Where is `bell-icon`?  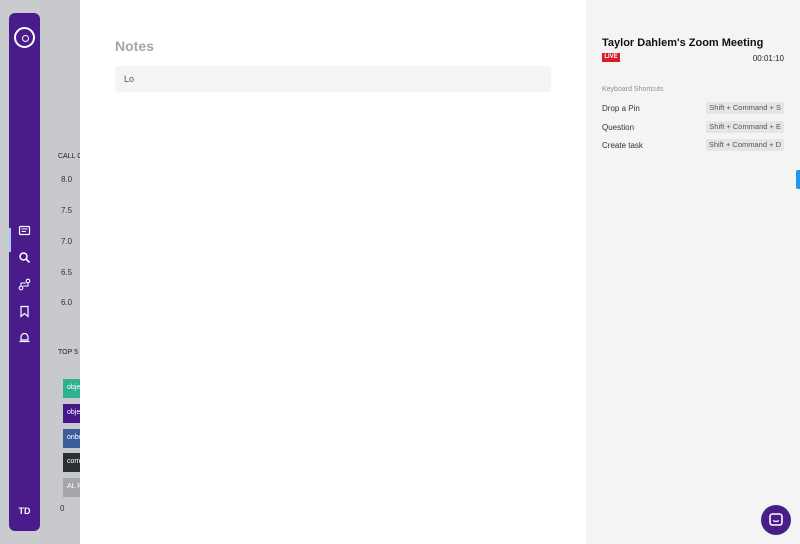
bell-icon is located at coordinates (24, 337).